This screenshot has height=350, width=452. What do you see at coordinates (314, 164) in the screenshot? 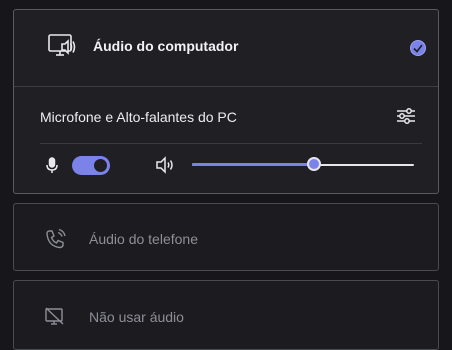
I see `volume-thumb` at bounding box center [314, 164].